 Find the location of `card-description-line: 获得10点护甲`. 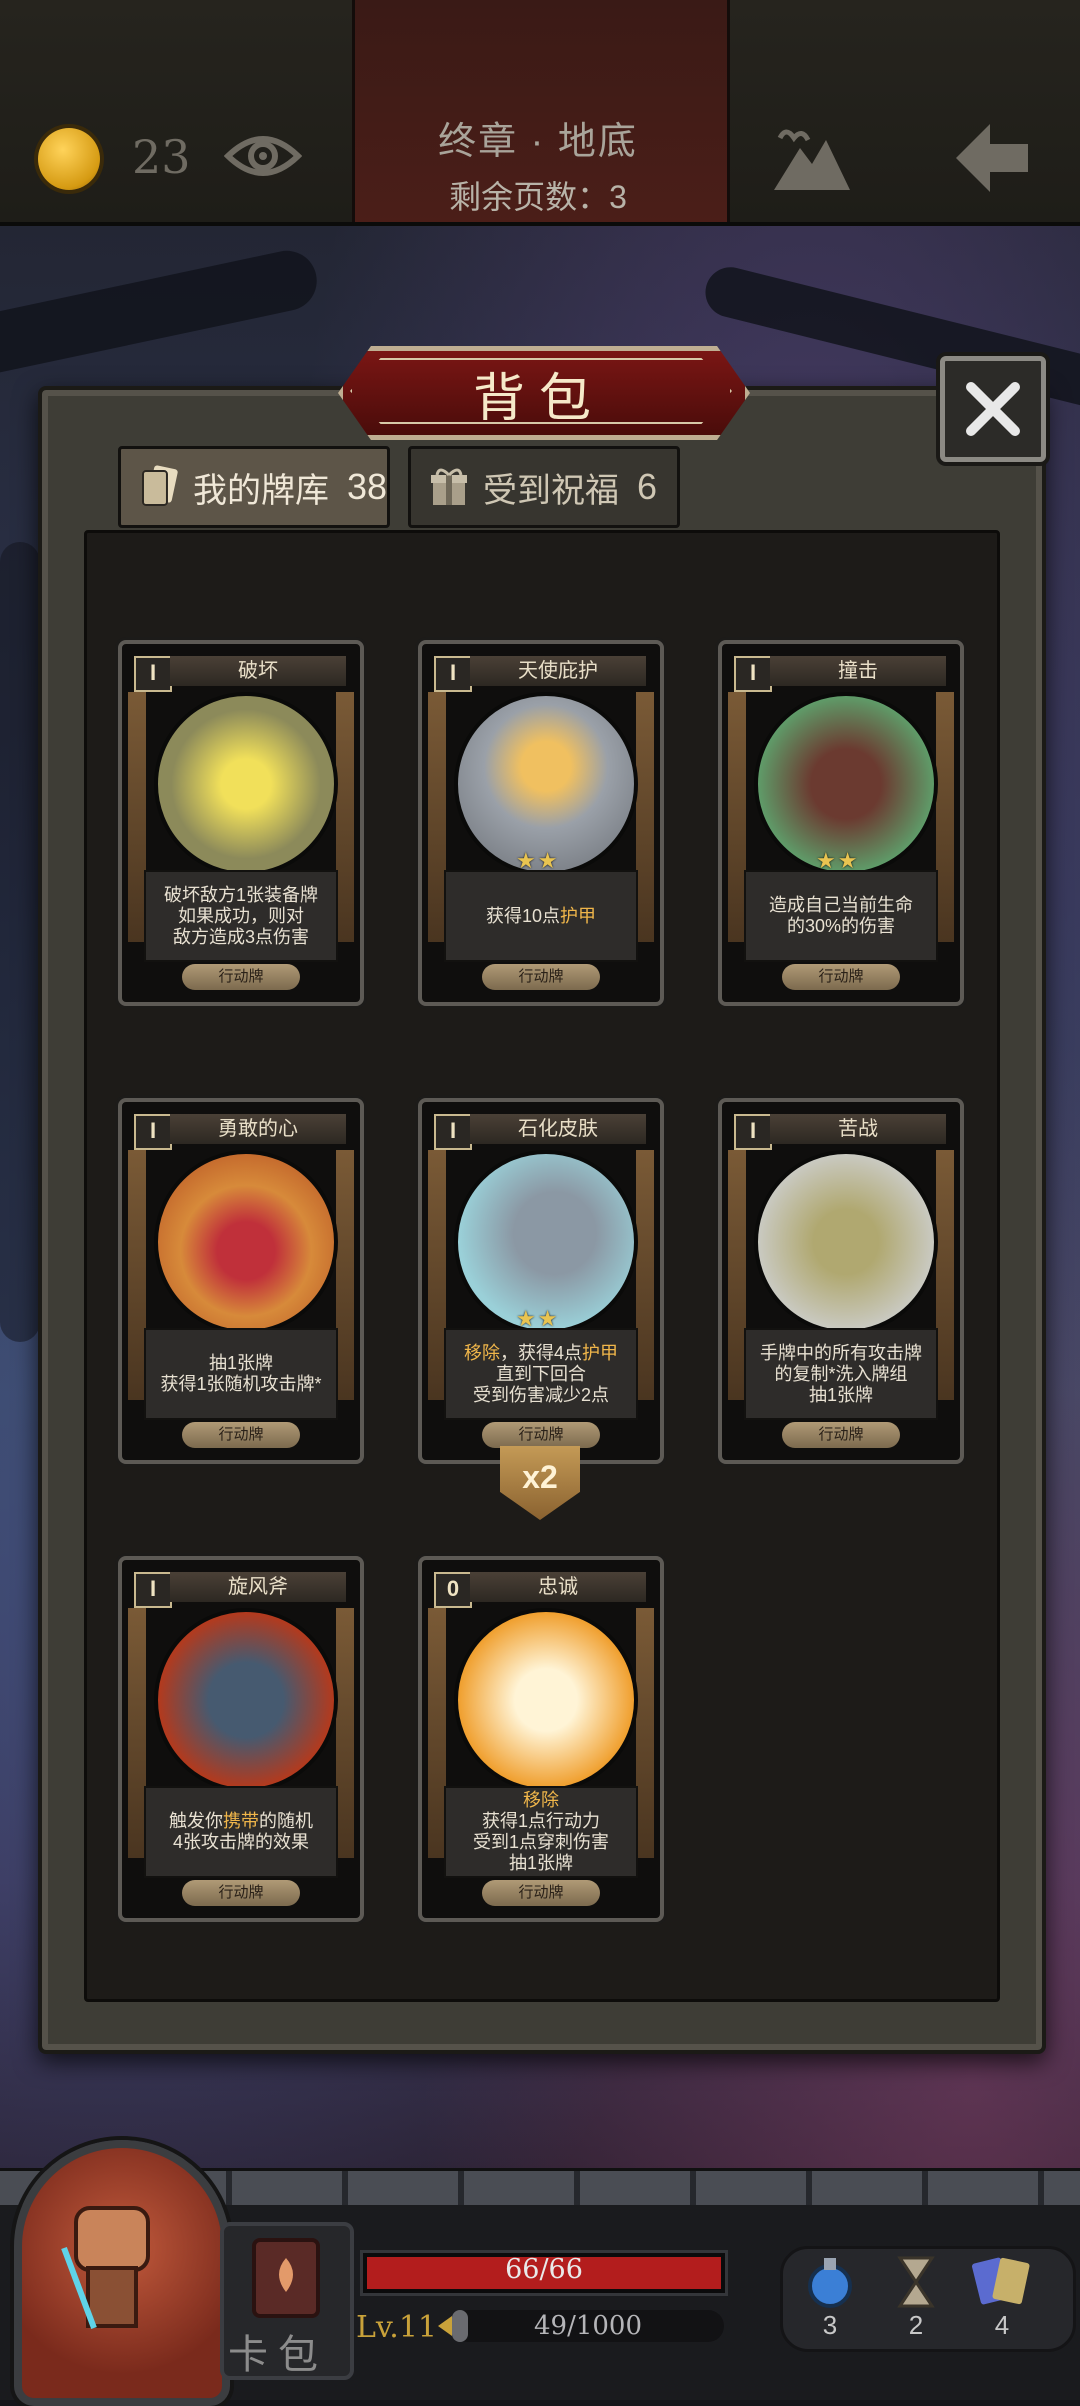

card-description-line: 获得10点护甲 is located at coordinates (541, 915).